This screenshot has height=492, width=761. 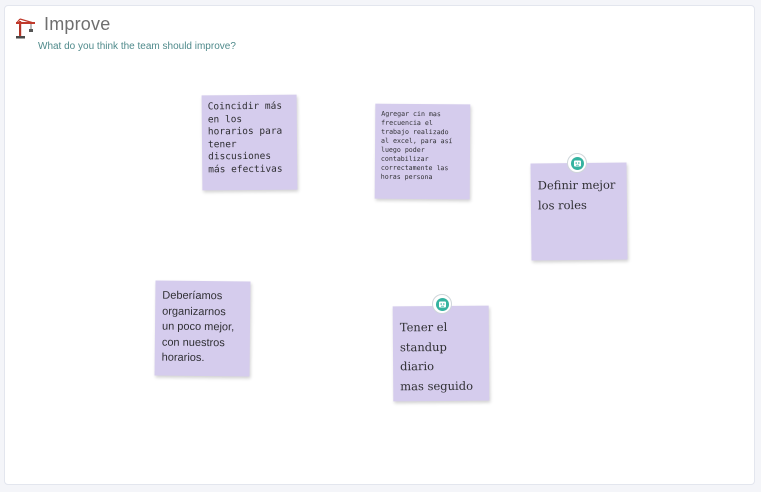 What do you see at coordinates (26, 29) in the screenshot?
I see `crane-icon` at bounding box center [26, 29].